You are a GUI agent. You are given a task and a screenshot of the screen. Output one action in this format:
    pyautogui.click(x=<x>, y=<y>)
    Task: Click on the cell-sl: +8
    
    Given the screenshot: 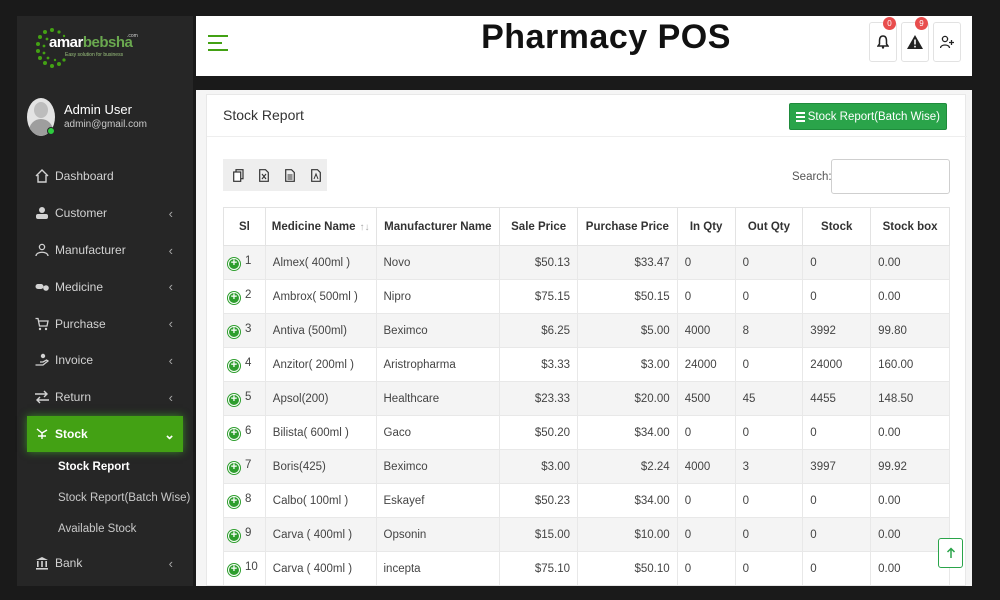 What is the action you would take?
    pyautogui.click(x=244, y=500)
    